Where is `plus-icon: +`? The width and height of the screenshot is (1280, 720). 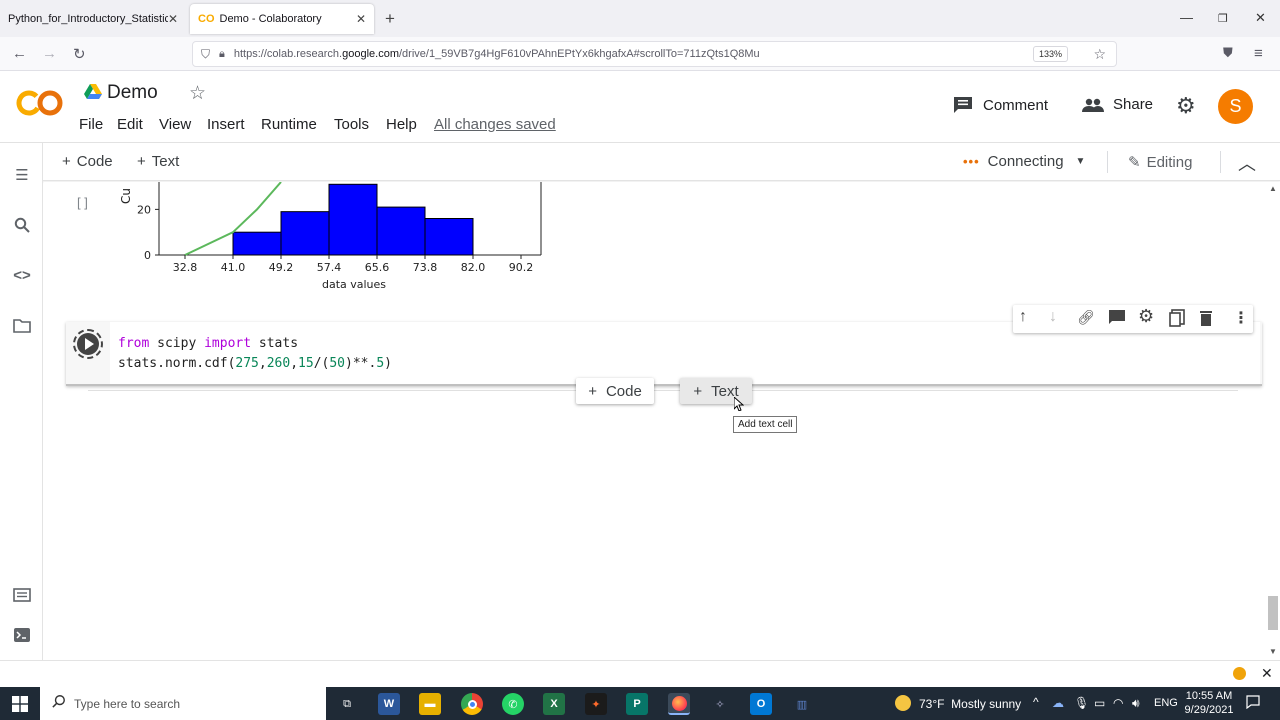 plus-icon: + is located at coordinates (66, 161).